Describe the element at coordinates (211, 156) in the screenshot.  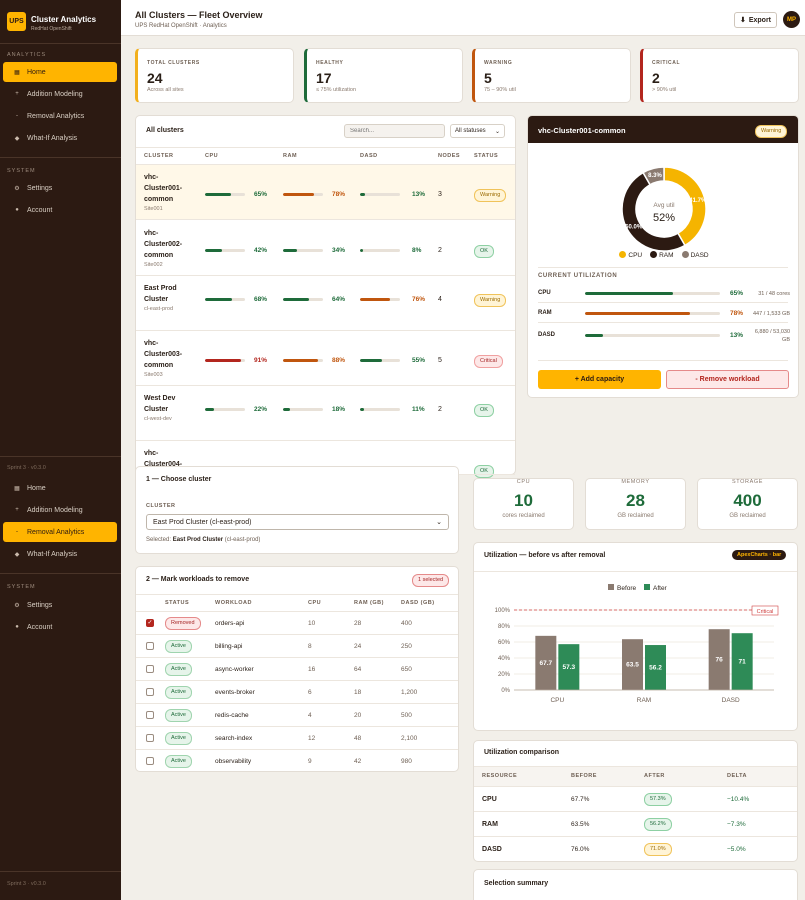
I see `column-header: CPU` at that location.